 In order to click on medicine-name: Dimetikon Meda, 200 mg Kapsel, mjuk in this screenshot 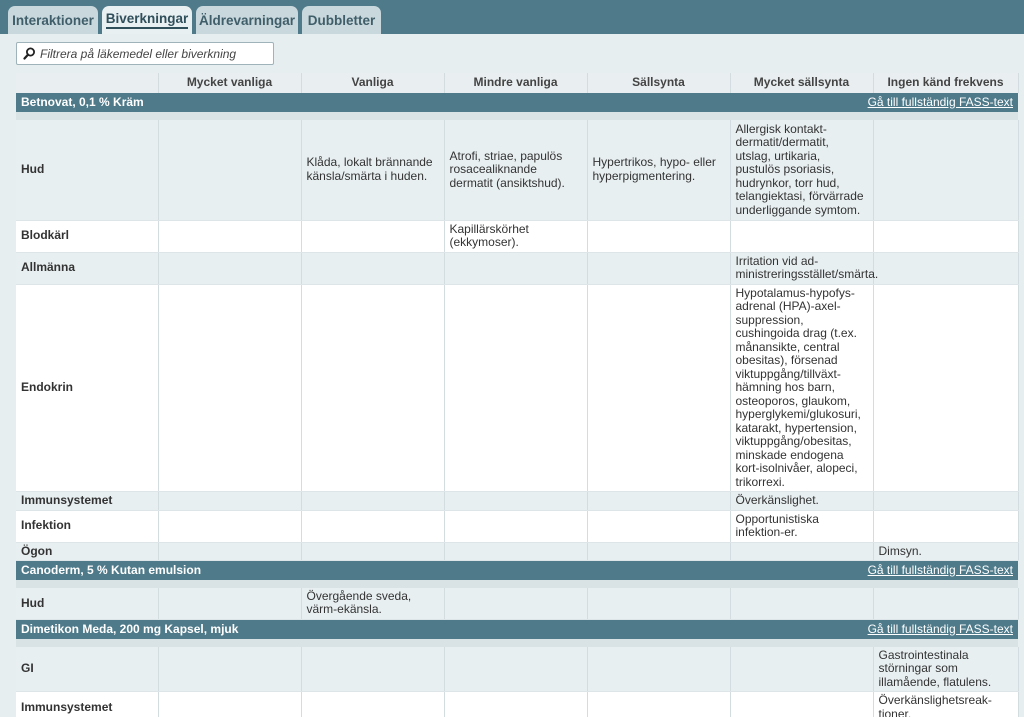, I will do `click(130, 628)`.